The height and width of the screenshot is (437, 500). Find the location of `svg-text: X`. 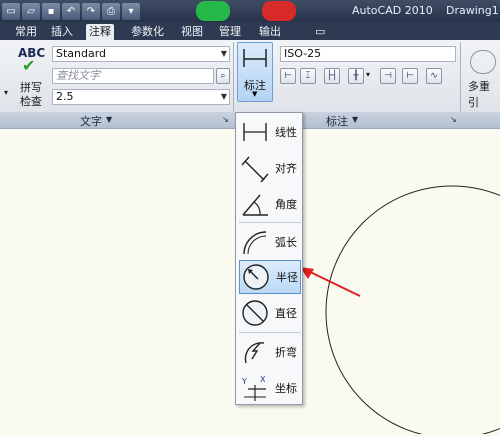

svg-text: X is located at coordinates (263, 379).